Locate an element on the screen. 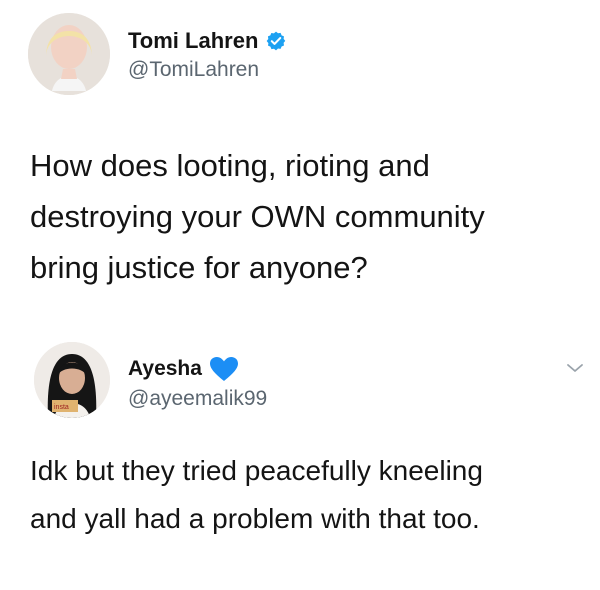 Image resolution: width=600 pixels, height=590 pixels. author-name: Tomi Lahren is located at coordinates (193, 41).